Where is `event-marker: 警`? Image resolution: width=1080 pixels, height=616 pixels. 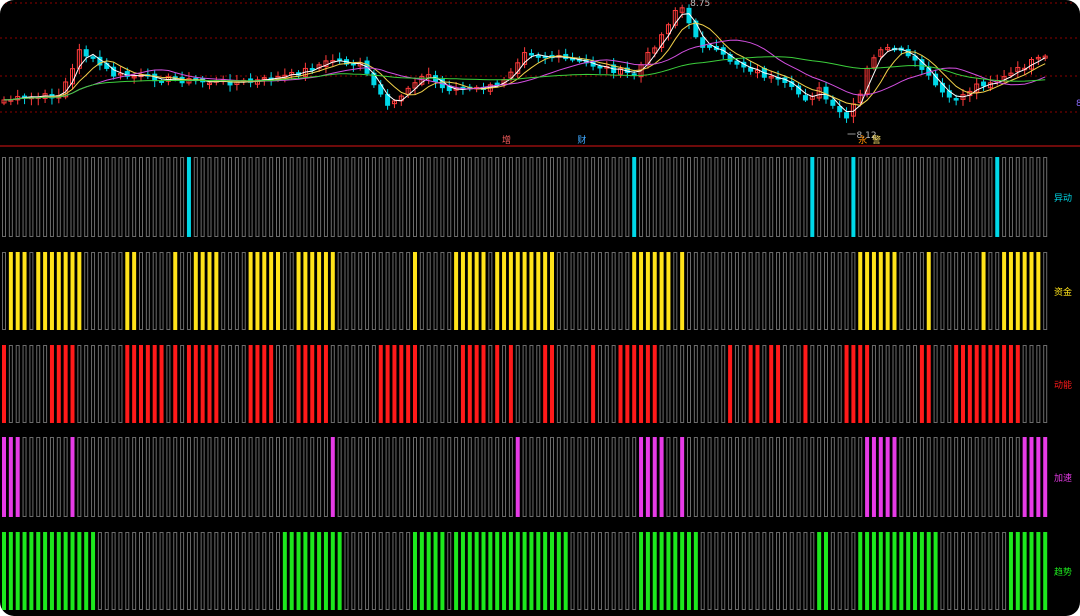 event-marker: 警 is located at coordinates (876, 140).